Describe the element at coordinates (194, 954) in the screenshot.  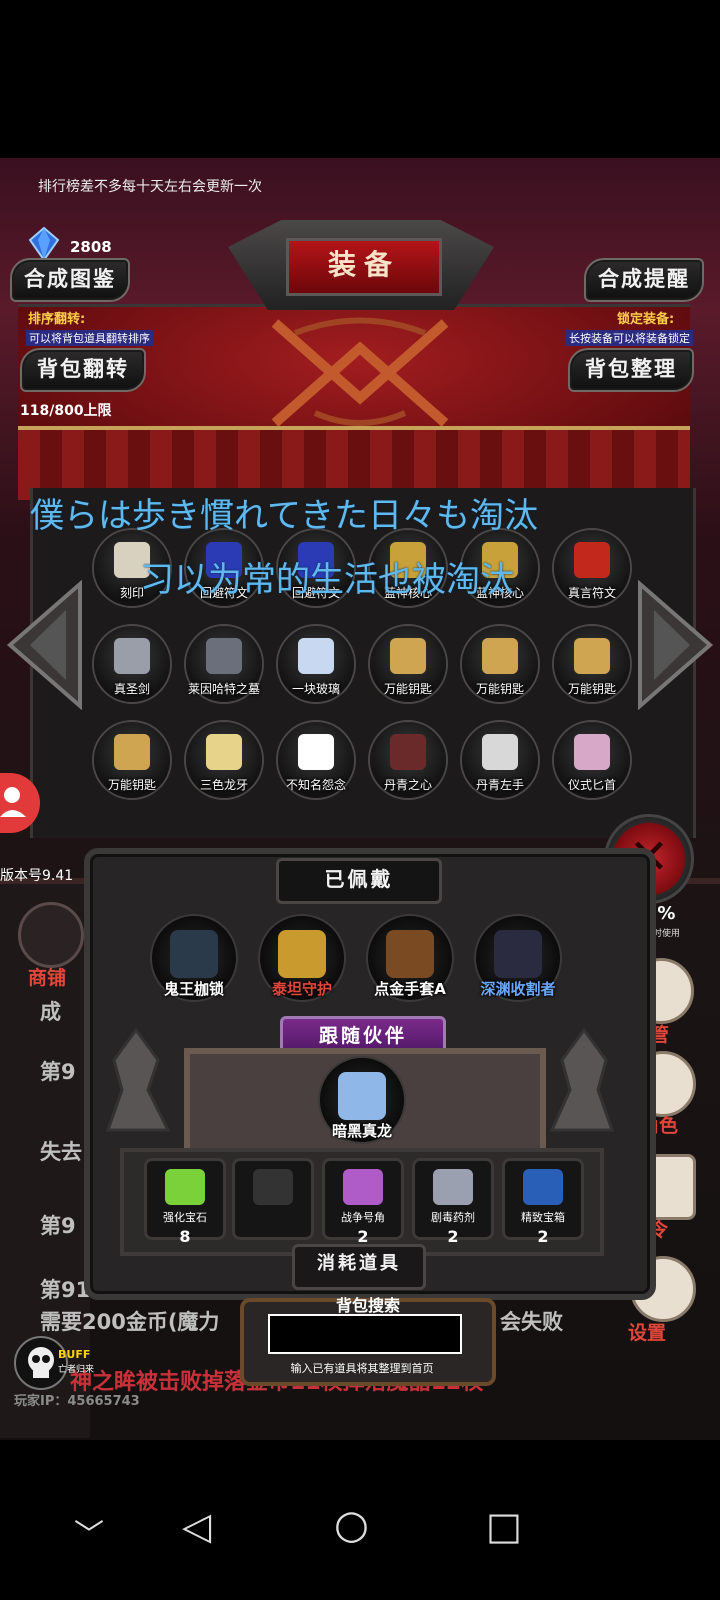
I see `shackles-icon` at that location.